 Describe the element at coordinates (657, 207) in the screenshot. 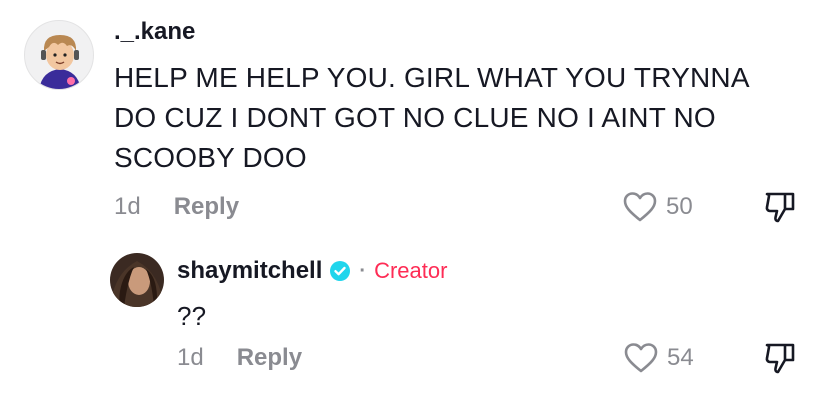

I see `like-button: 50` at that location.